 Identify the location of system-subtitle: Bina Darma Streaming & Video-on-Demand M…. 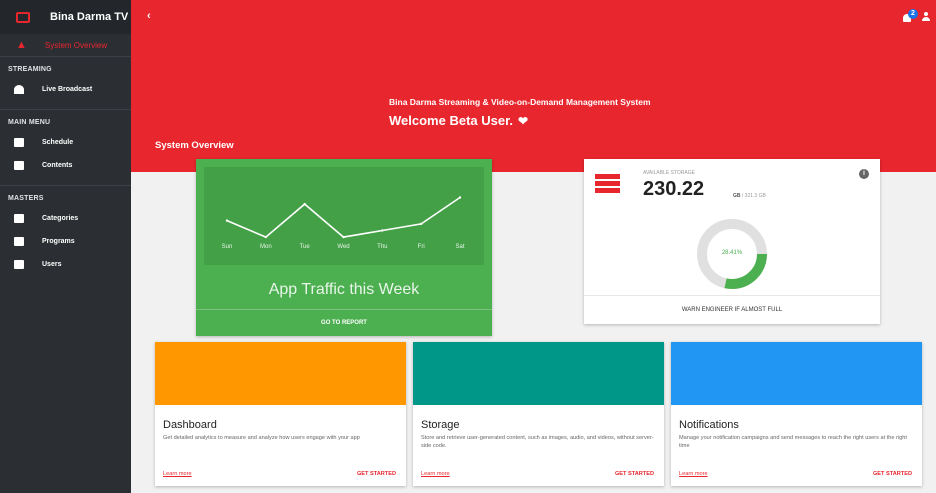
(520, 102).